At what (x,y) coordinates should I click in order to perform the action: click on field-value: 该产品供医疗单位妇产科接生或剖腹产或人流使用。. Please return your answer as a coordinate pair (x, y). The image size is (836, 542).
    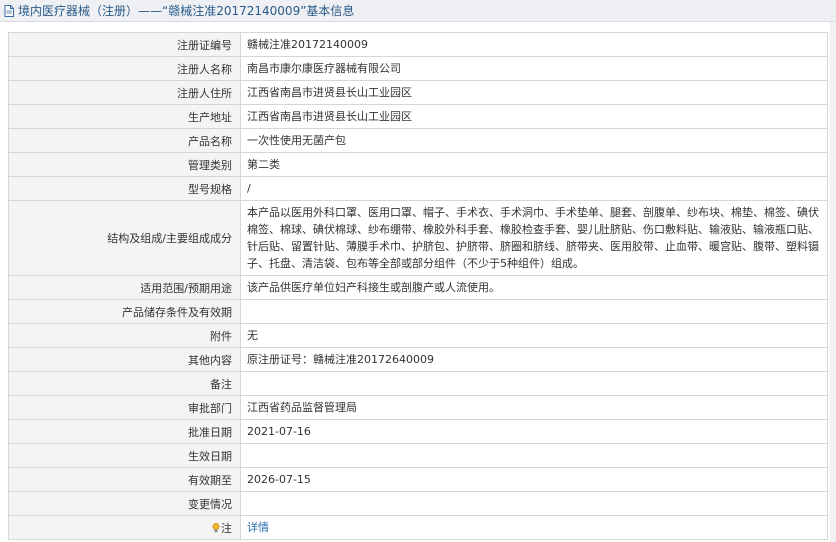
    Looking at the image, I should click on (534, 287).